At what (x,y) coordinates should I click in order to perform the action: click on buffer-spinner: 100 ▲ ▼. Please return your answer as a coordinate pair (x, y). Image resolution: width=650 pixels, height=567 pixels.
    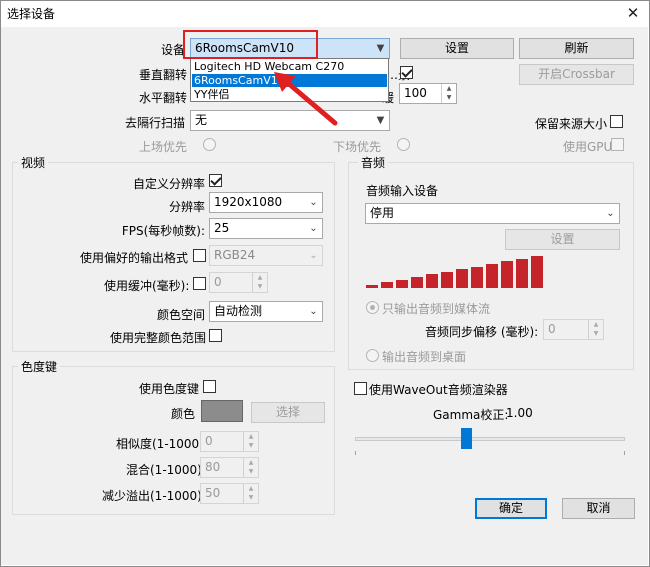
    Looking at the image, I should click on (428, 93).